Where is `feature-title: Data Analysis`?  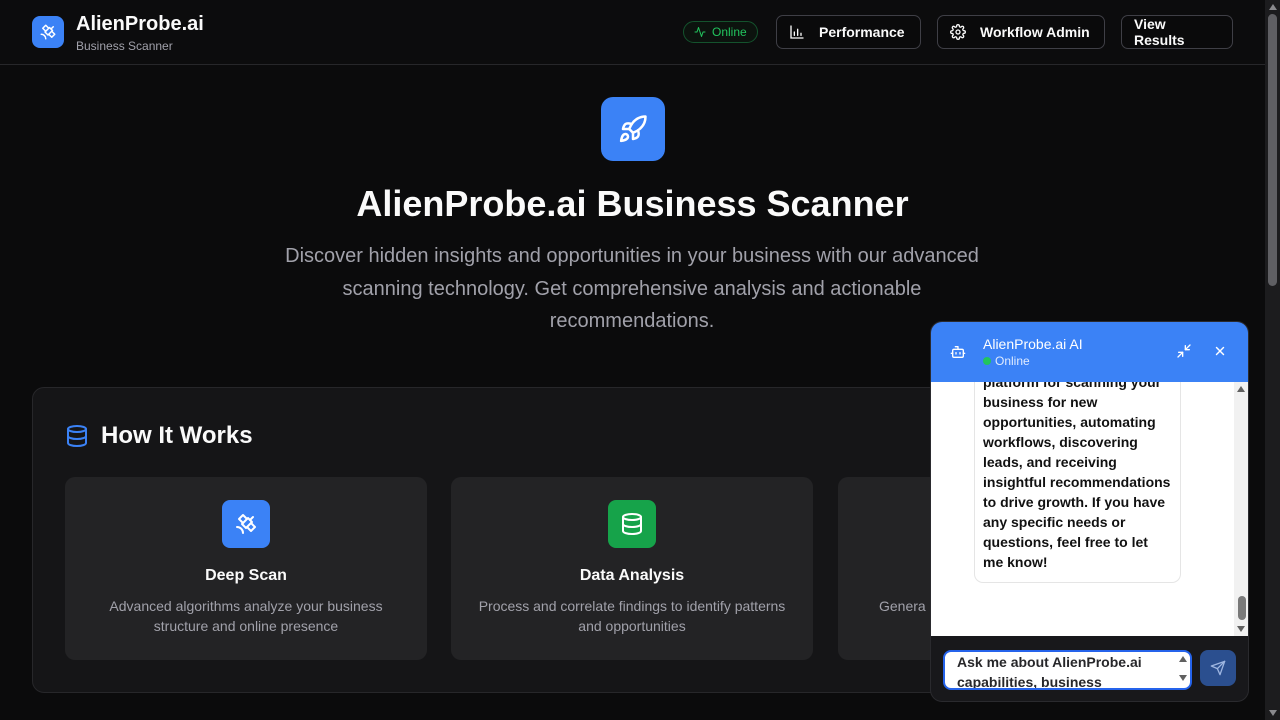 feature-title: Data Analysis is located at coordinates (632, 575).